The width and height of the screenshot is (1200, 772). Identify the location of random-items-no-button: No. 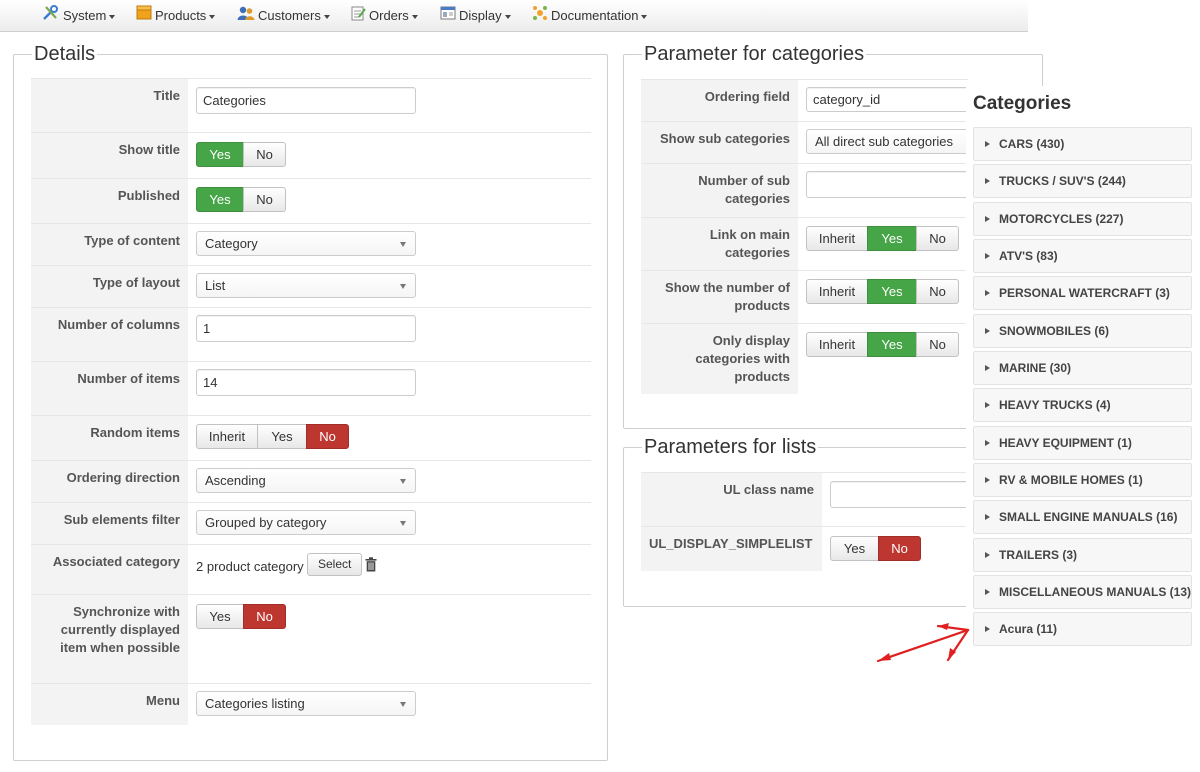
(327, 436).